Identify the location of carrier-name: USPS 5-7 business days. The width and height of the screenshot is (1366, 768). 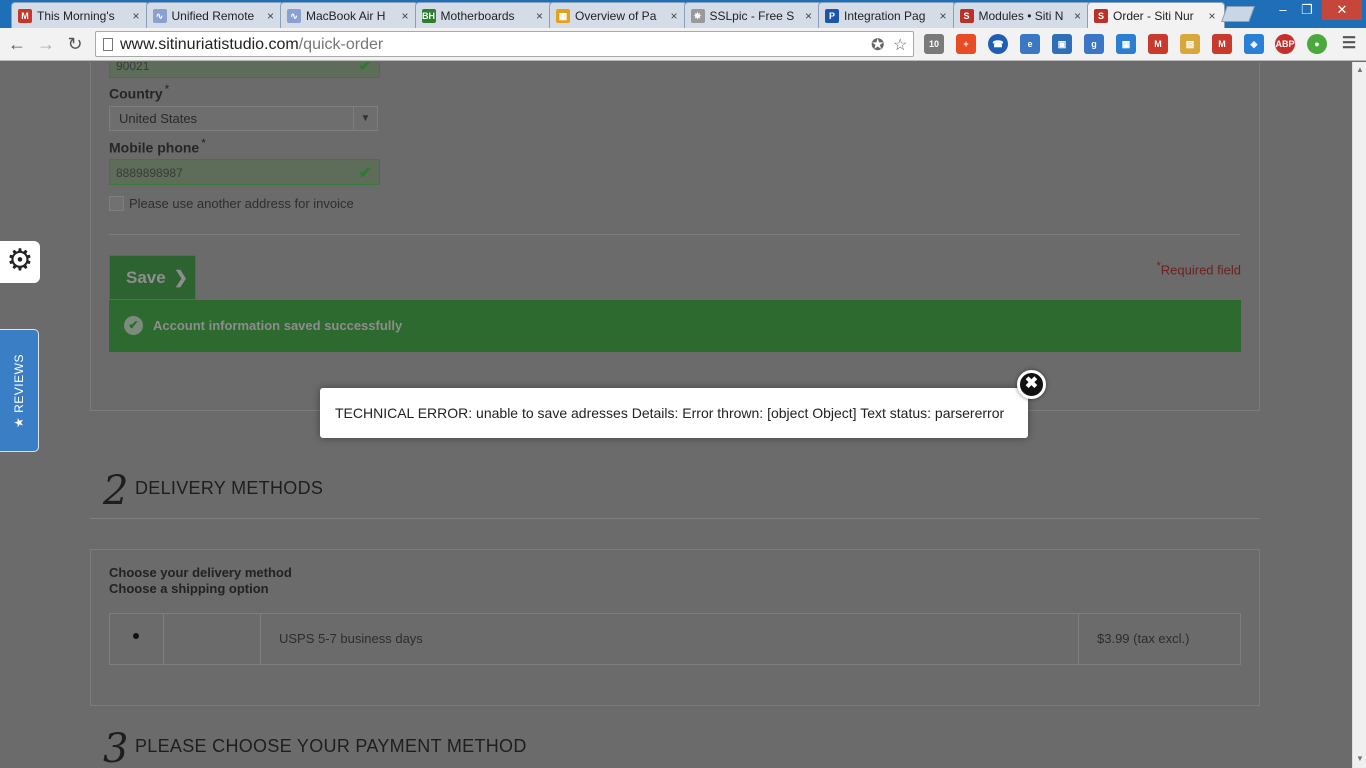
(670, 639).